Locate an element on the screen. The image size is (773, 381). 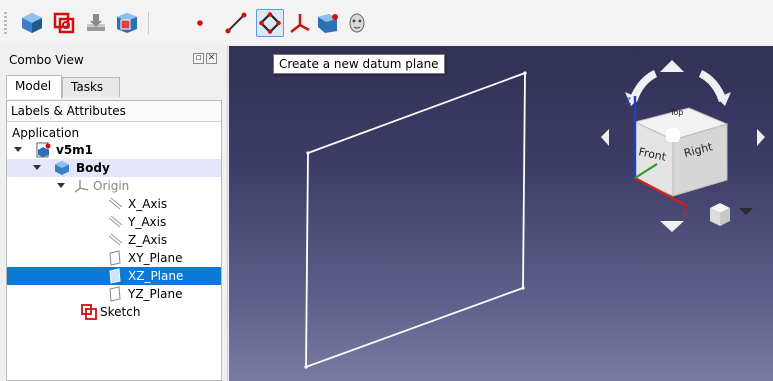
body-icon is located at coordinates (62, 168).